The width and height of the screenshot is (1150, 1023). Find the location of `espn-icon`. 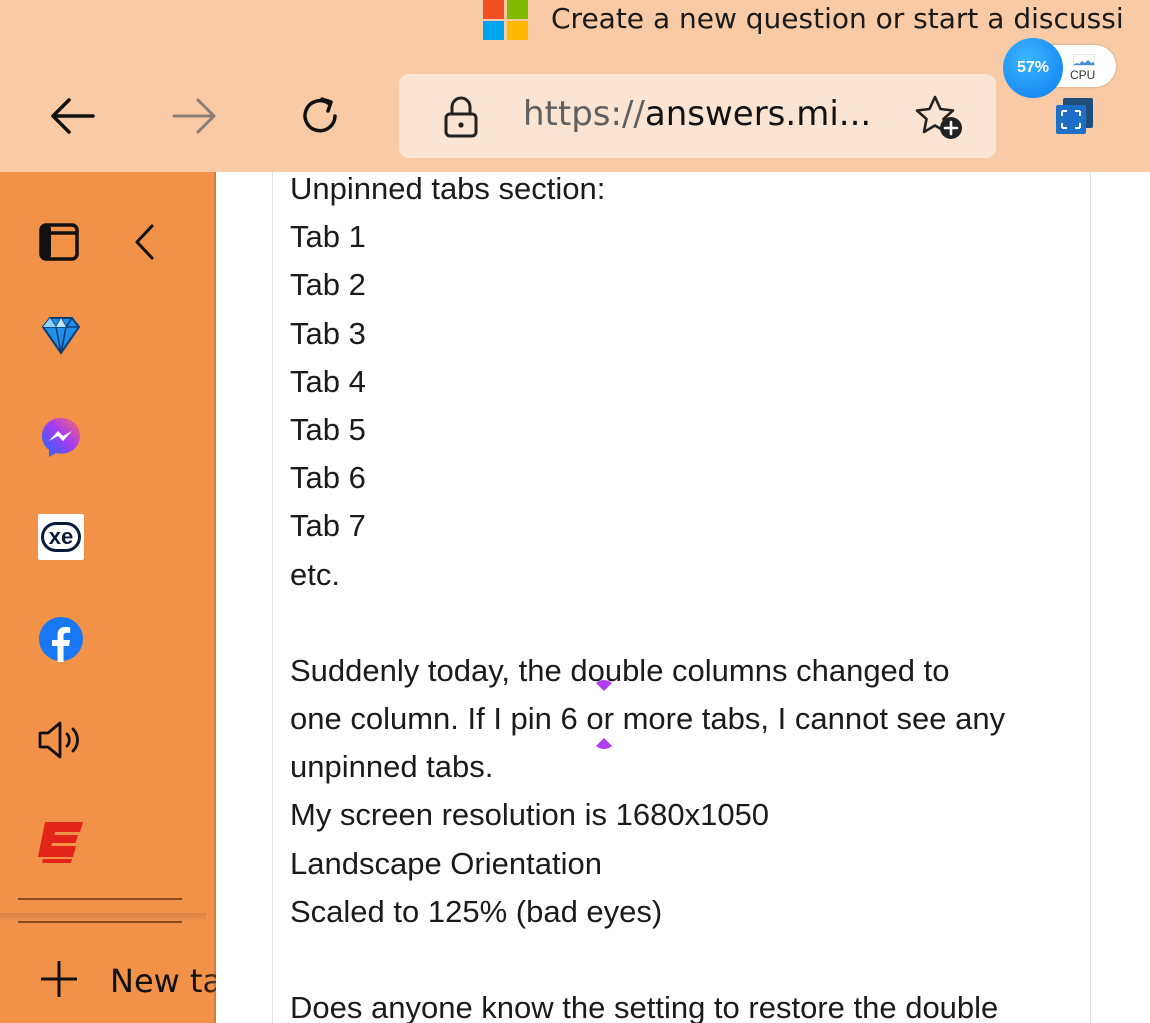

espn-icon is located at coordinates (60, 842).